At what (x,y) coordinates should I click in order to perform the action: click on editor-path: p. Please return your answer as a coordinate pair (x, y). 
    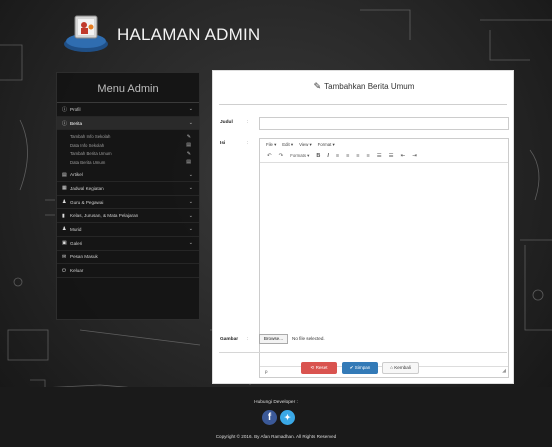
    Looking at the image, I should click on (266, 371).